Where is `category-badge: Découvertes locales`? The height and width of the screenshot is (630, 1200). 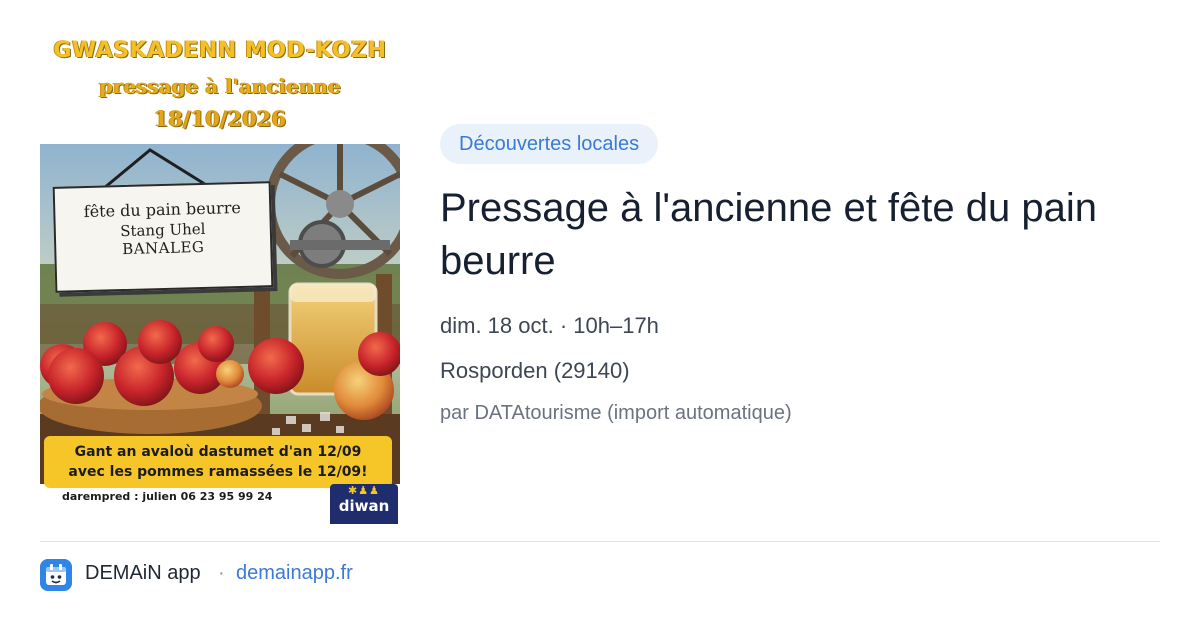
category-badge: Découvertes locales is located at coordinates (549, 144).